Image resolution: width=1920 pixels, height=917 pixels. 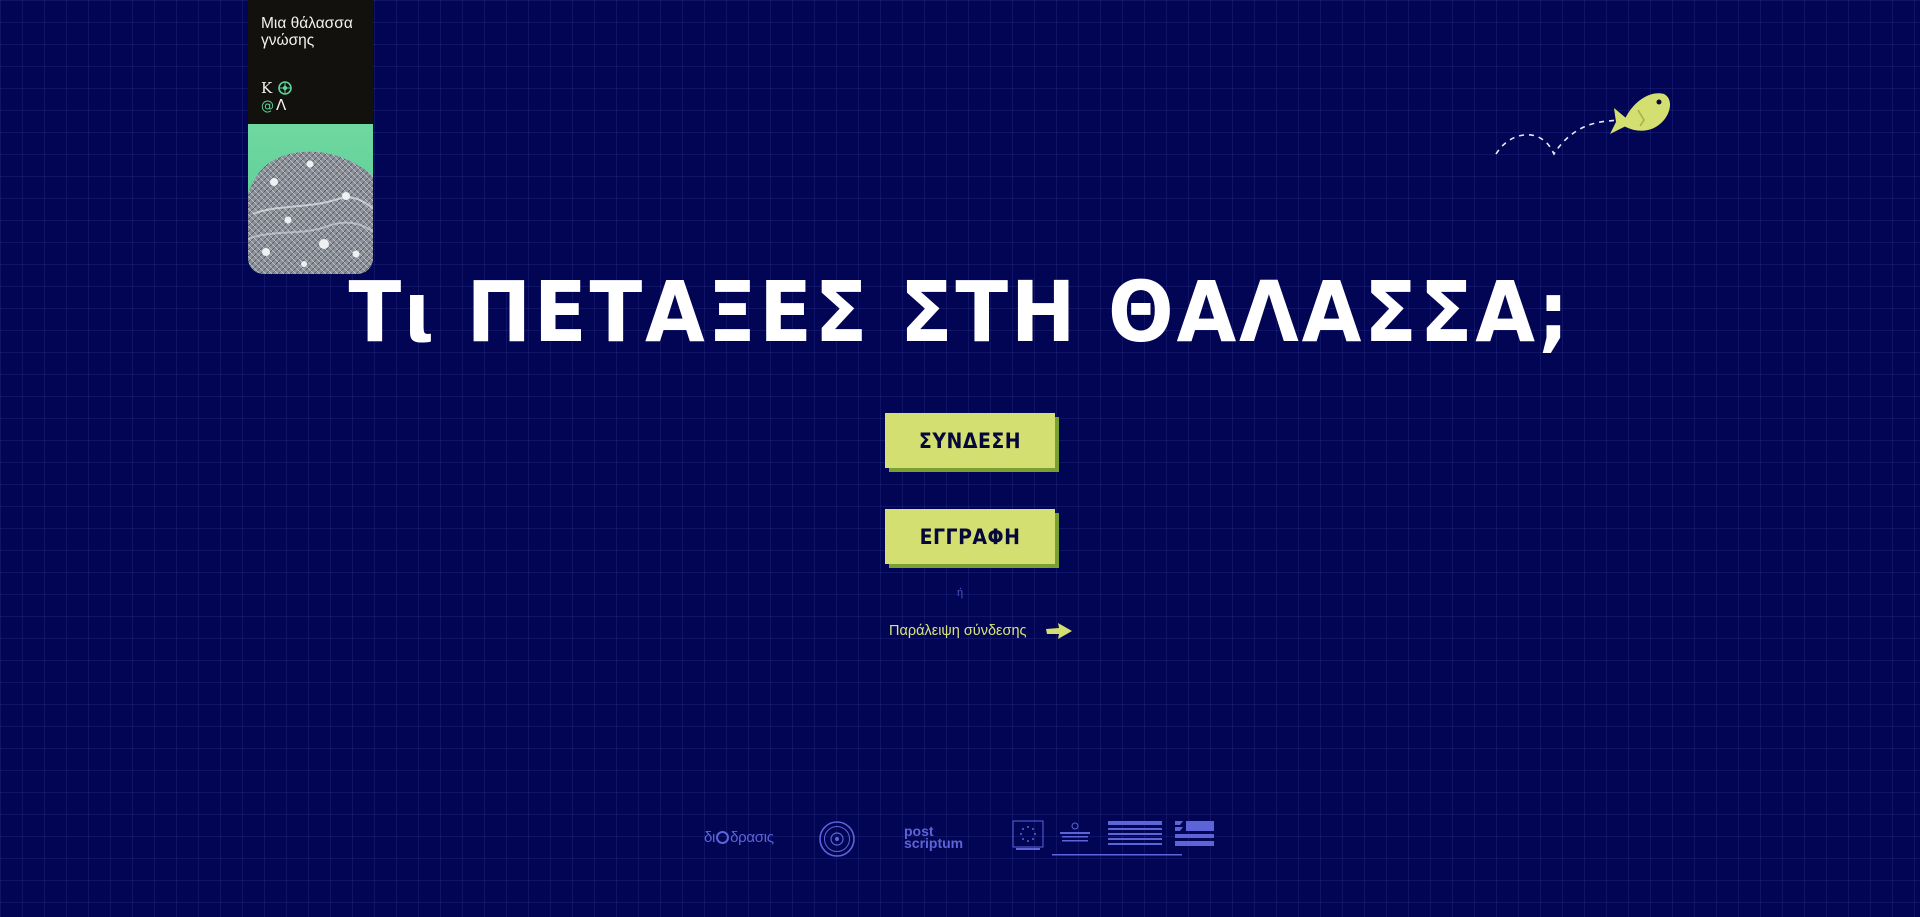 I want to click on post-scriptum-line2: scriptum, so click(x=934, y=843).